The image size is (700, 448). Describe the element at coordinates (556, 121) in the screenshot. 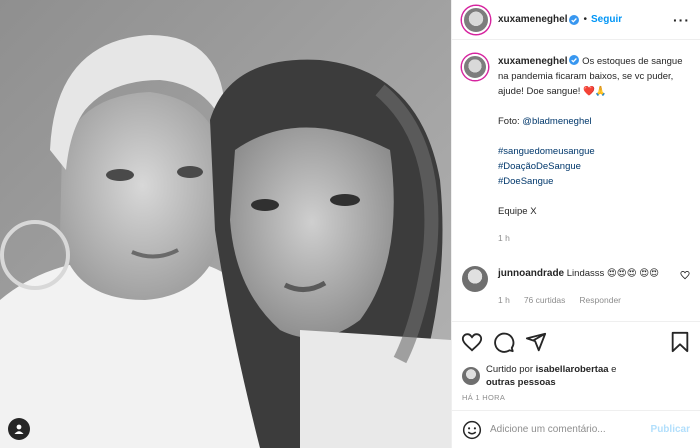

I see `photo-credit-link: @bladmeneghel` at that location.